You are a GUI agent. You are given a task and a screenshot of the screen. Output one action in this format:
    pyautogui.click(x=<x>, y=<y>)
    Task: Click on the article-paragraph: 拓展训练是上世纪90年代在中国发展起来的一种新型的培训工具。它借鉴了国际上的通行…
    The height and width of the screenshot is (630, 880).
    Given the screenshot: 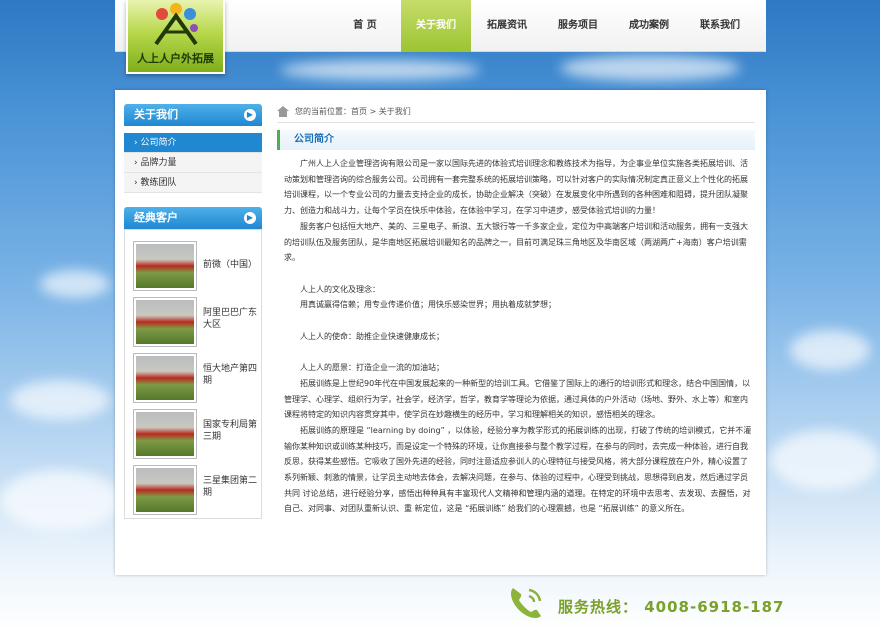 What is the action you would take?
    pyautogui.click(x=517, y=399)
    